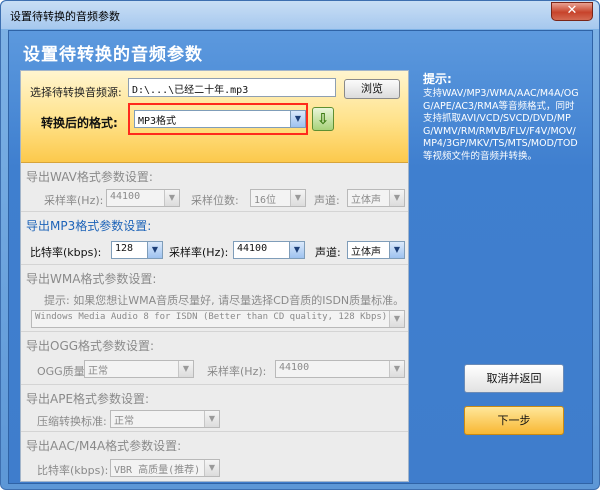 The width and height of the screenshot is (600, 490). Describe the element at coordinates (278, 198) in the screenshot. I see `wav-bits-select: 16位 ▼` at that location.